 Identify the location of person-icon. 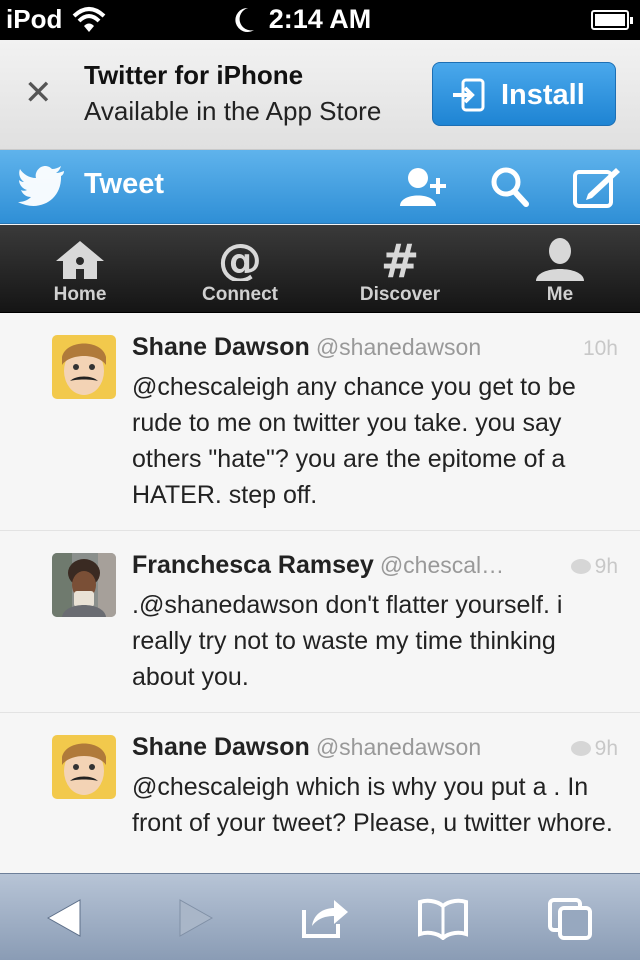
(560, 259).